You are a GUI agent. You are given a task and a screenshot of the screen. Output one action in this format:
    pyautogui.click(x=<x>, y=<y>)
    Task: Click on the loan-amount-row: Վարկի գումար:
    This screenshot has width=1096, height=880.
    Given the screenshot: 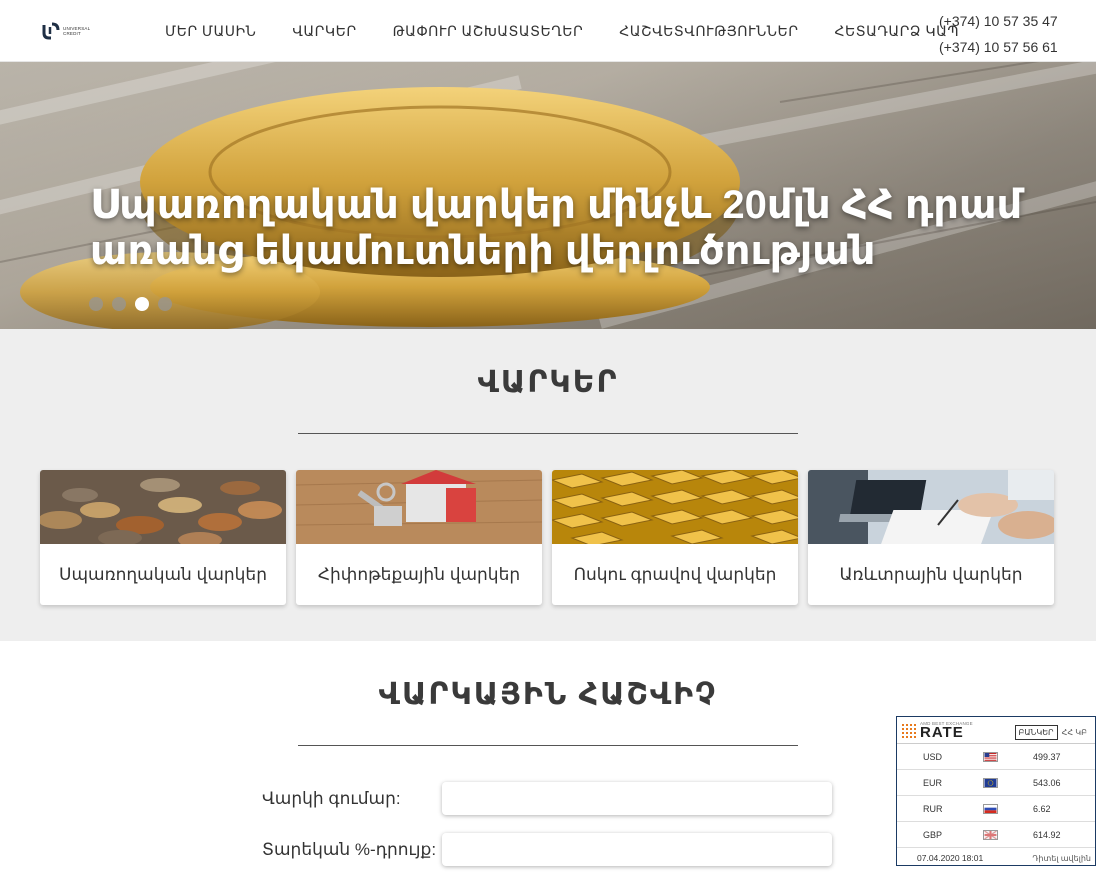 What is the action you would take?
    pyautogui.click(x=547, y=798)
    